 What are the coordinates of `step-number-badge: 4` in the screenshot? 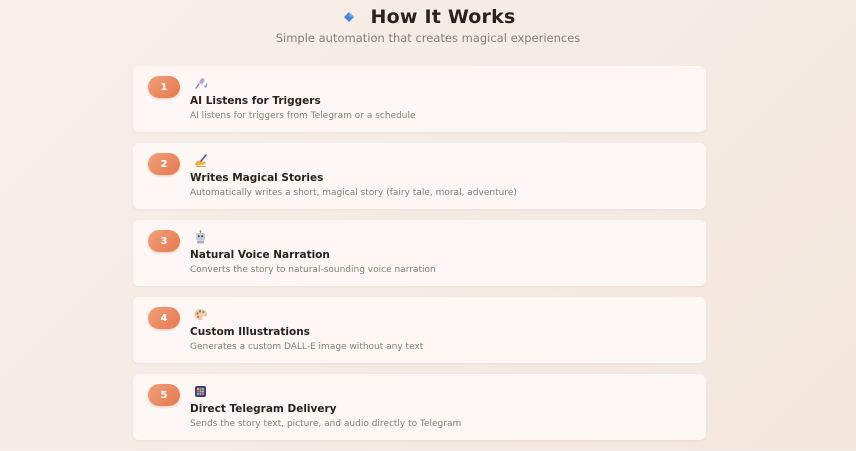 It's located at (164, 318).